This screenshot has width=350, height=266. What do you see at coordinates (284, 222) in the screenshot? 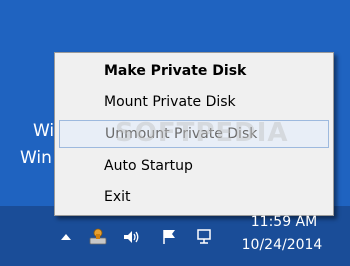
I see `clock-time: 11:59 AM` at bounding box center [284, 222].